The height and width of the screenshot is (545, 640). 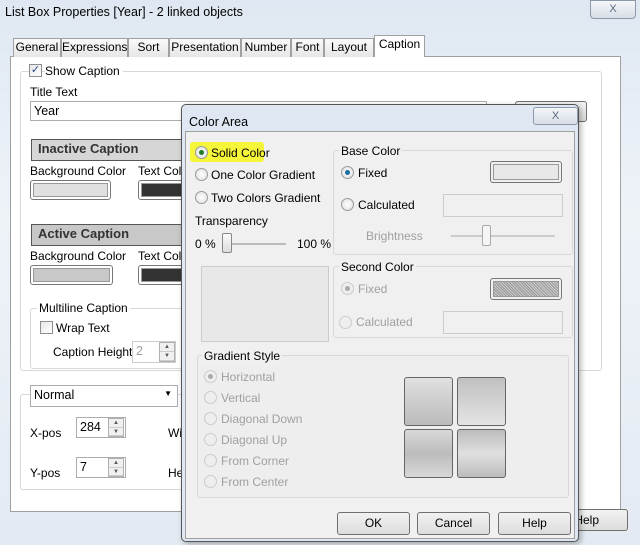 I want to click on base-fixed-label: Fixed, so click(x=373, y=173).